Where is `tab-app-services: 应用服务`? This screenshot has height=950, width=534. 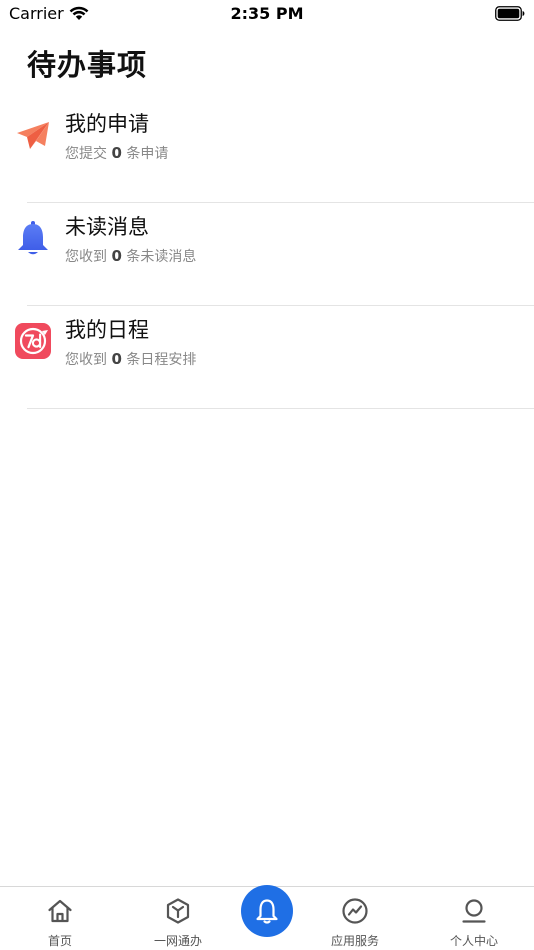
tab-app-services: 应用服务 is located at coordinates (355, 918).